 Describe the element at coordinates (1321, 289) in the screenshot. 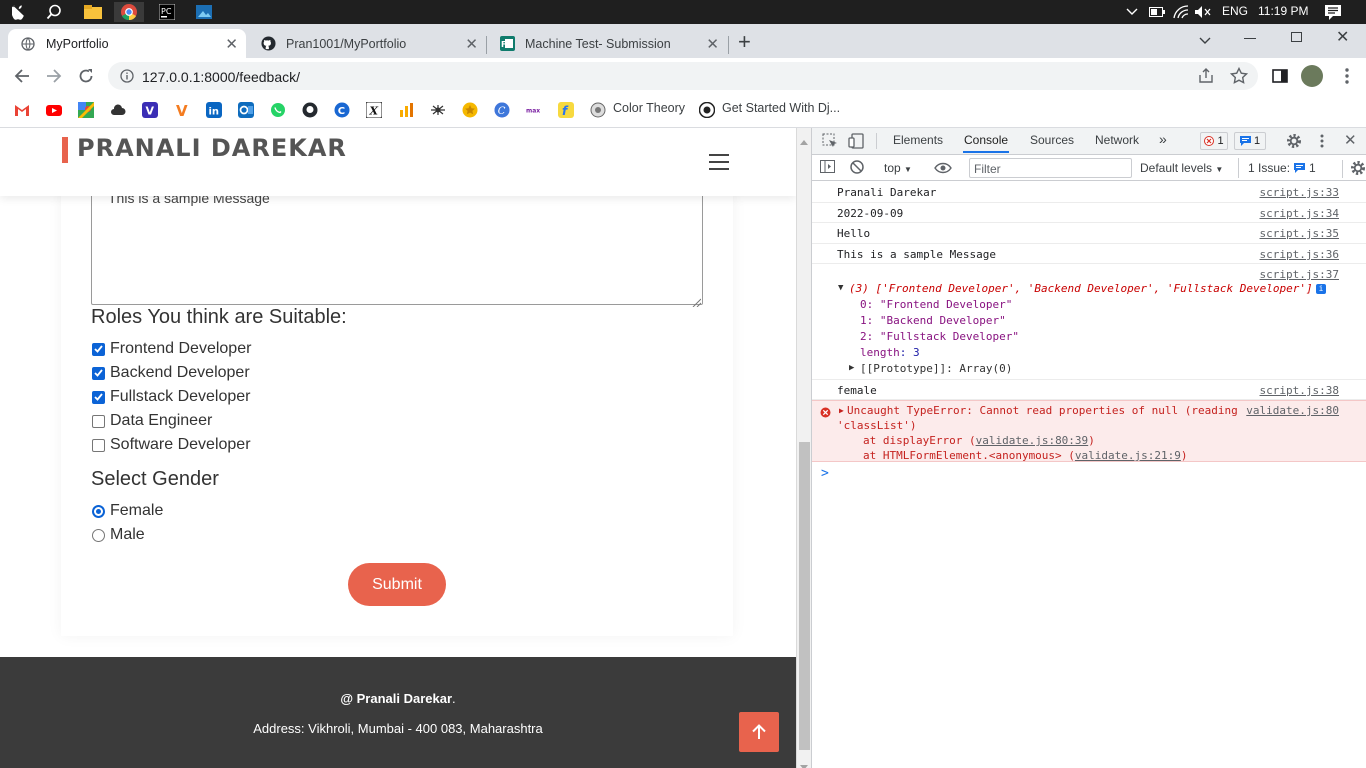

I see `info-badge-icon: i` at that location.